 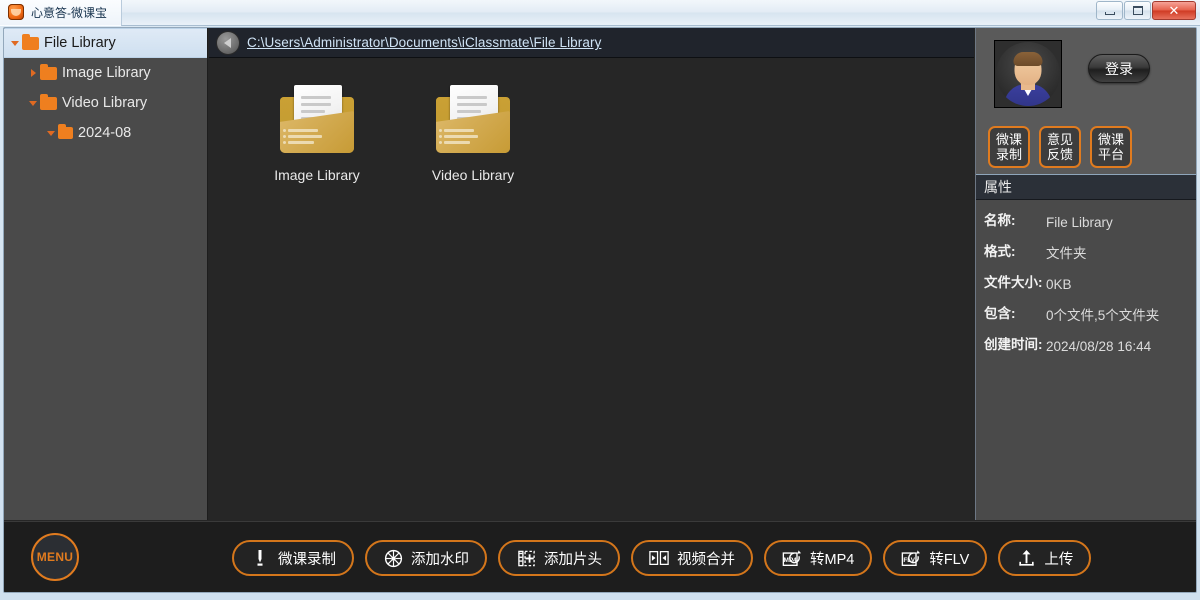 I want to click on property-row-name: 名称: File Library, so click(x=1086, y=227).